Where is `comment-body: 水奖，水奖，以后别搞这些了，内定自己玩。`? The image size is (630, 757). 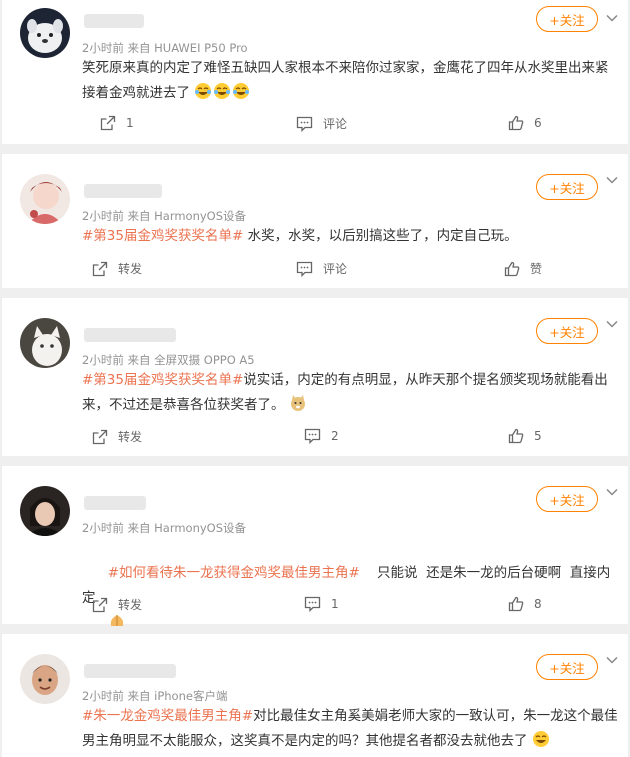
comment-body: 水奖，水奖，以后别搞这些了，内定自己玩。 is located at coordinates (380, 236).